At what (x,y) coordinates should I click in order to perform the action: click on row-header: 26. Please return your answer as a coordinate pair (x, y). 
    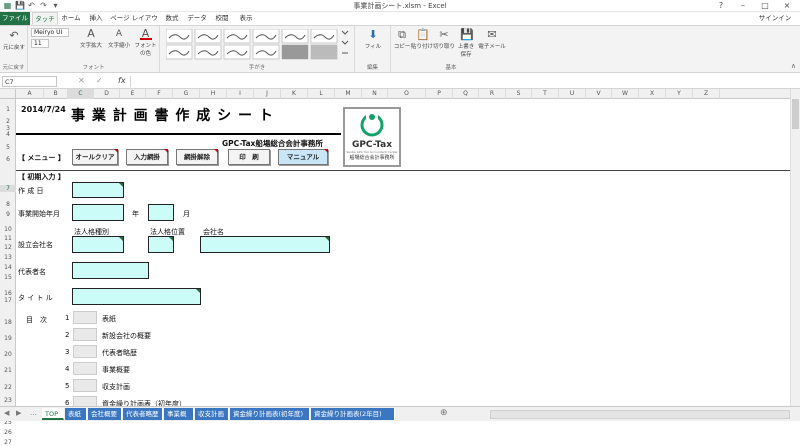
    Looking at the image, I should click on (8, 432).